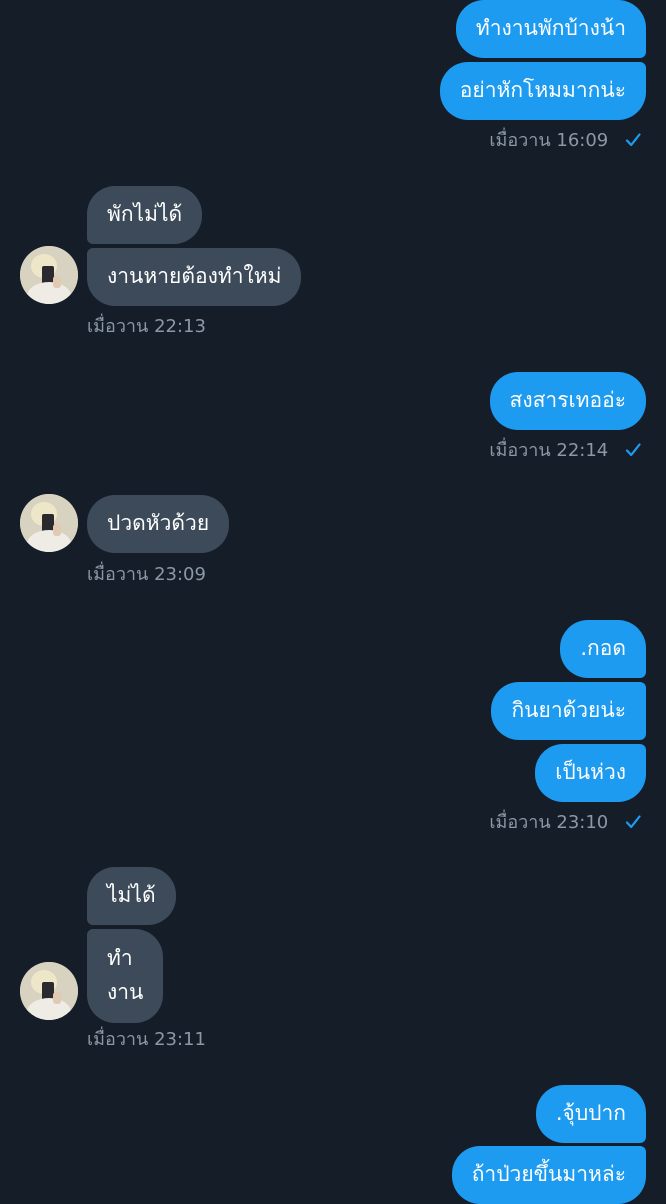 The height and width of the screenshot is (1204, 666). I want to click on message-line: ทำ, so click(120, 958).